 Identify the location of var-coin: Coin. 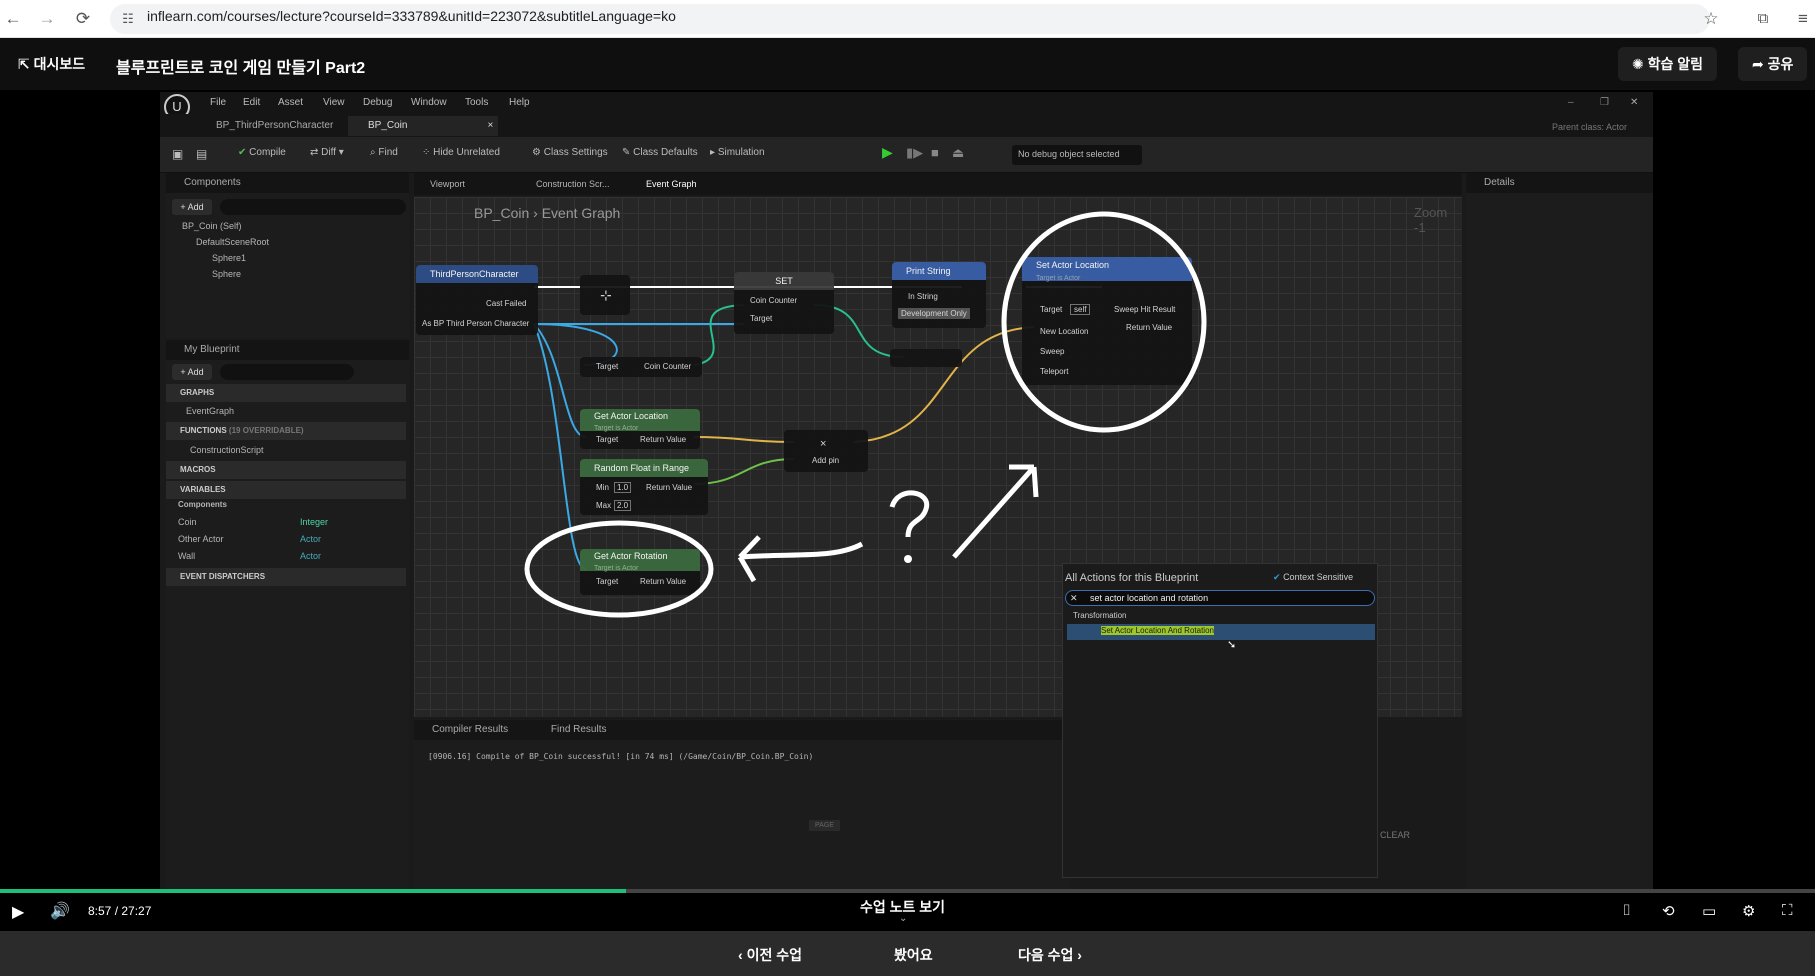
(187, 522).